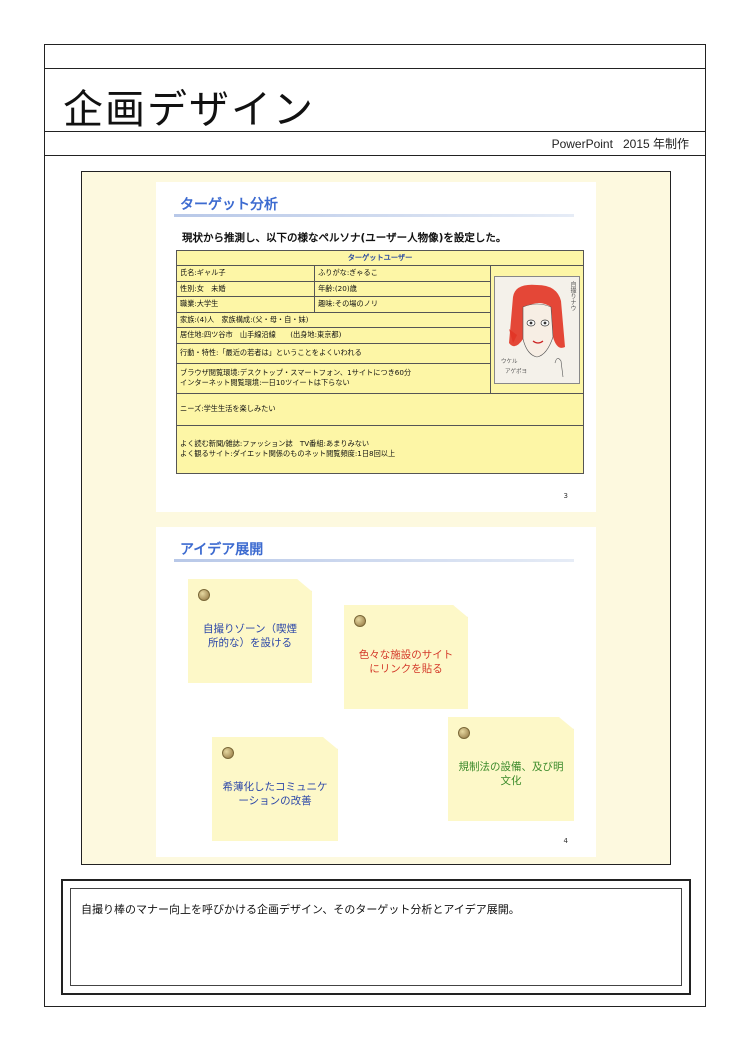 The image size is (750, 1052). Describe the element at coordinates (296, 372) in the screenshot. I see `browsing-line-1: ブラウザ閲覧環境:デスクトップ・スマートフォン、1サイトにつき60分` at that location.